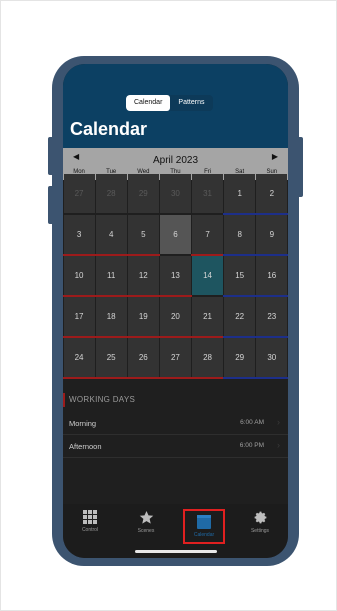 This screenshot has height=611, width=337. What do you see at coordinates (146, 517) in the screenshot?
I see `star-icon` at bounding box center [146, 517].